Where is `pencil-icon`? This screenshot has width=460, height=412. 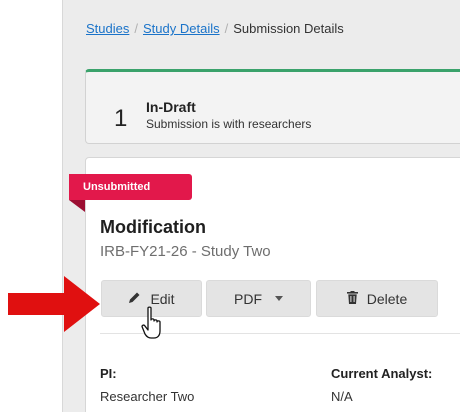
pencil-icon is located at coordinates (134, 299).